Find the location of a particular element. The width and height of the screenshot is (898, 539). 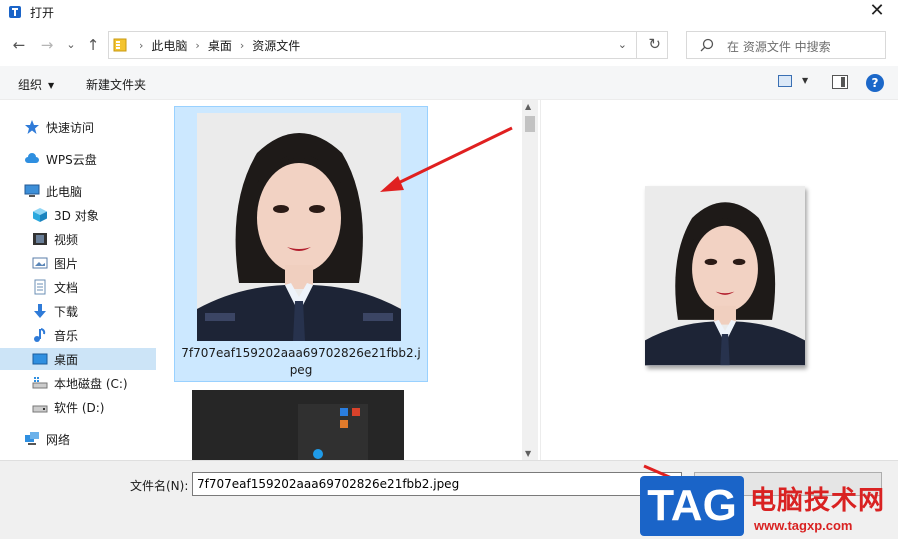

search-placeholder: 在 资源文件 中搜索 is located at coordinates (779, 47).